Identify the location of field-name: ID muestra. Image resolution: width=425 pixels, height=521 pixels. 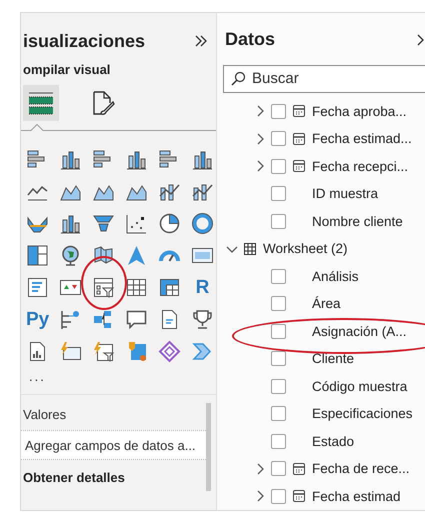
(345, 194).